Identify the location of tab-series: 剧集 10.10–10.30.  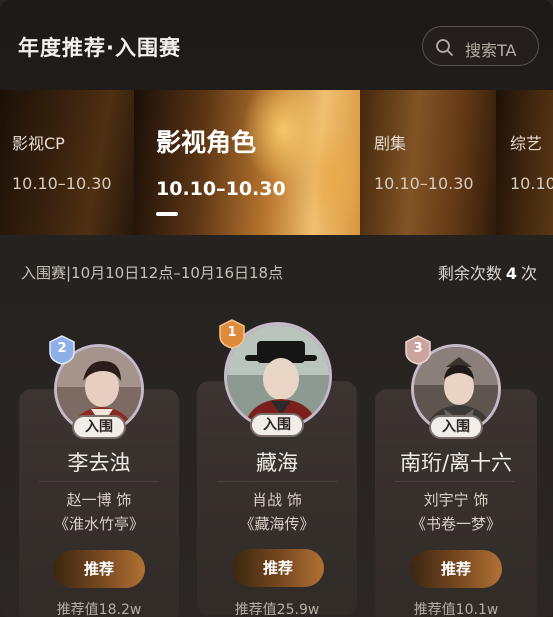
(428, 162).